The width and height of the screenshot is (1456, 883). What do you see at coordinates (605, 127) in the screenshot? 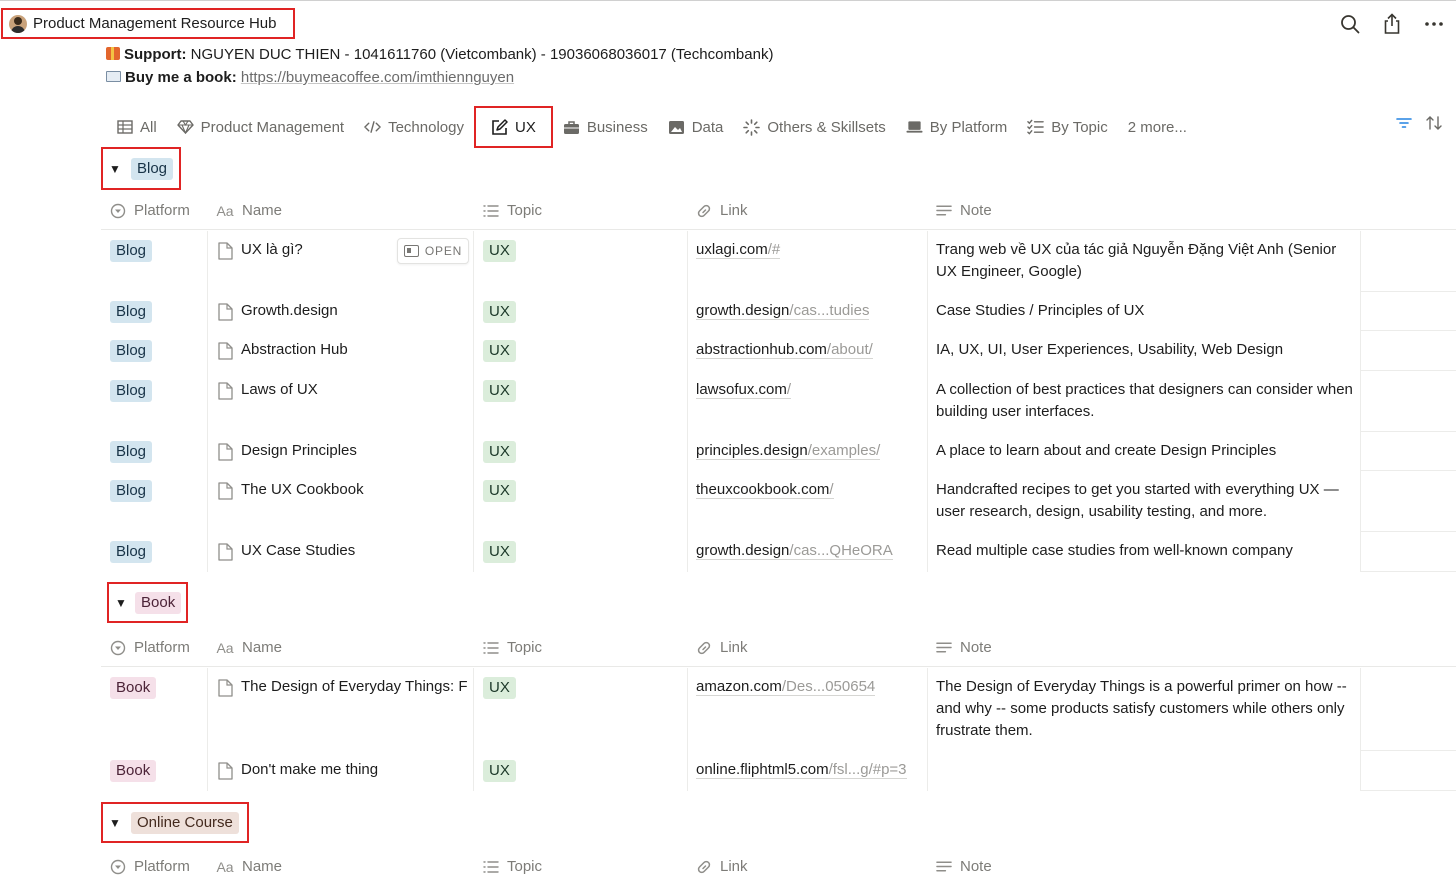
I see `tab-business: Business` at bounding box center [605, 127].